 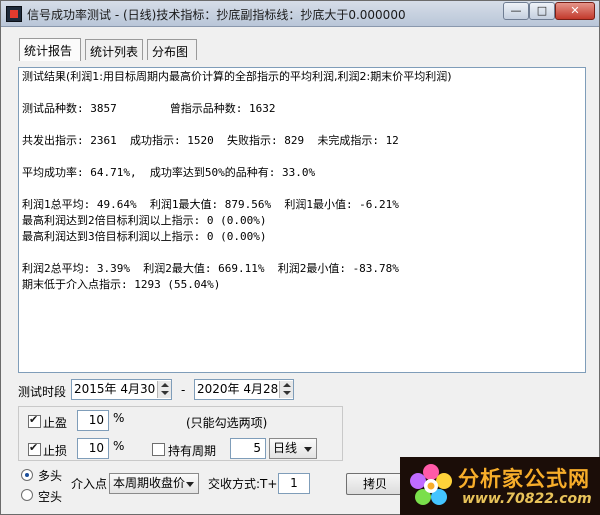 I want to click on hold-period-unit-select: 日线, so click(x=293, y=448).